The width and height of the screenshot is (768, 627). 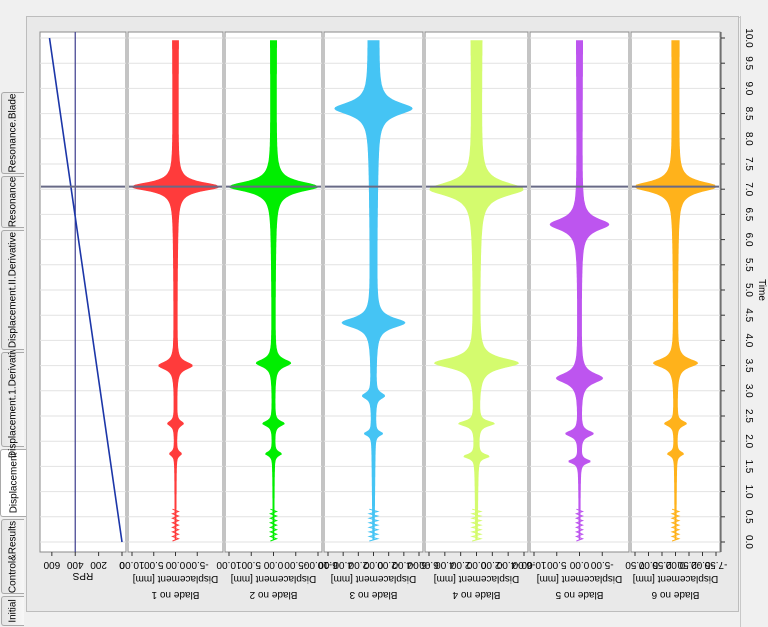 What do you see at coordinates (748, 38) in the screenshot?
I see `time-tick-label: 10.0` at bounding box center [748, 38].